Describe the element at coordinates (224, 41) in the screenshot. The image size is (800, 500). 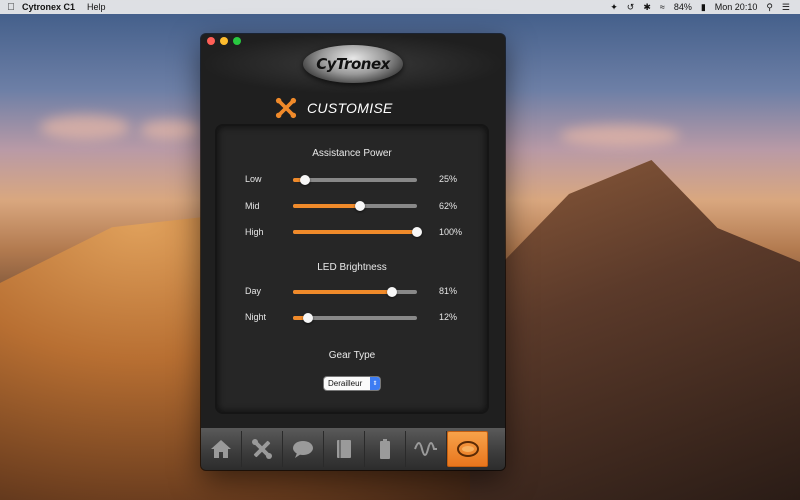
I see `minimize-button` at that location.